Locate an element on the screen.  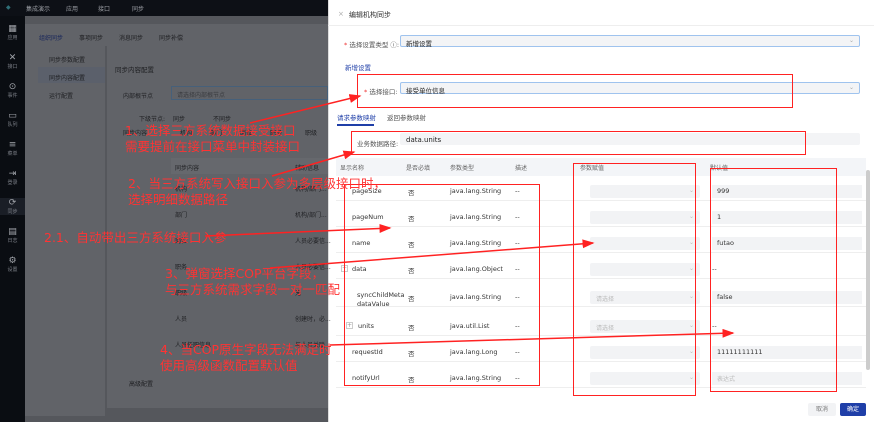
top-tab: 应用 is located at coordinates (72, 8).